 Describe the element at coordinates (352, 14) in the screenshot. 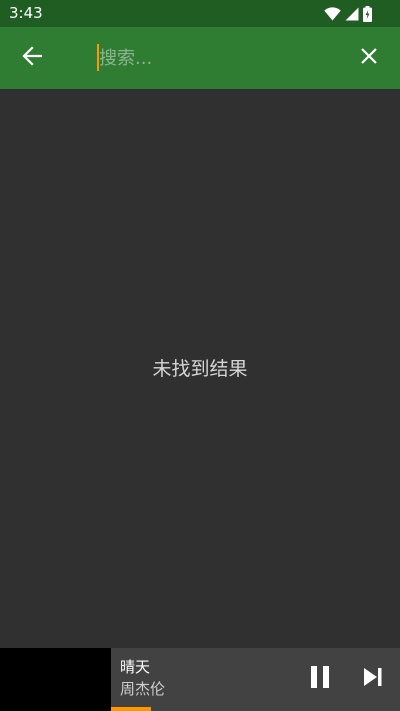

I see `cellular-signal-icon` at that location.